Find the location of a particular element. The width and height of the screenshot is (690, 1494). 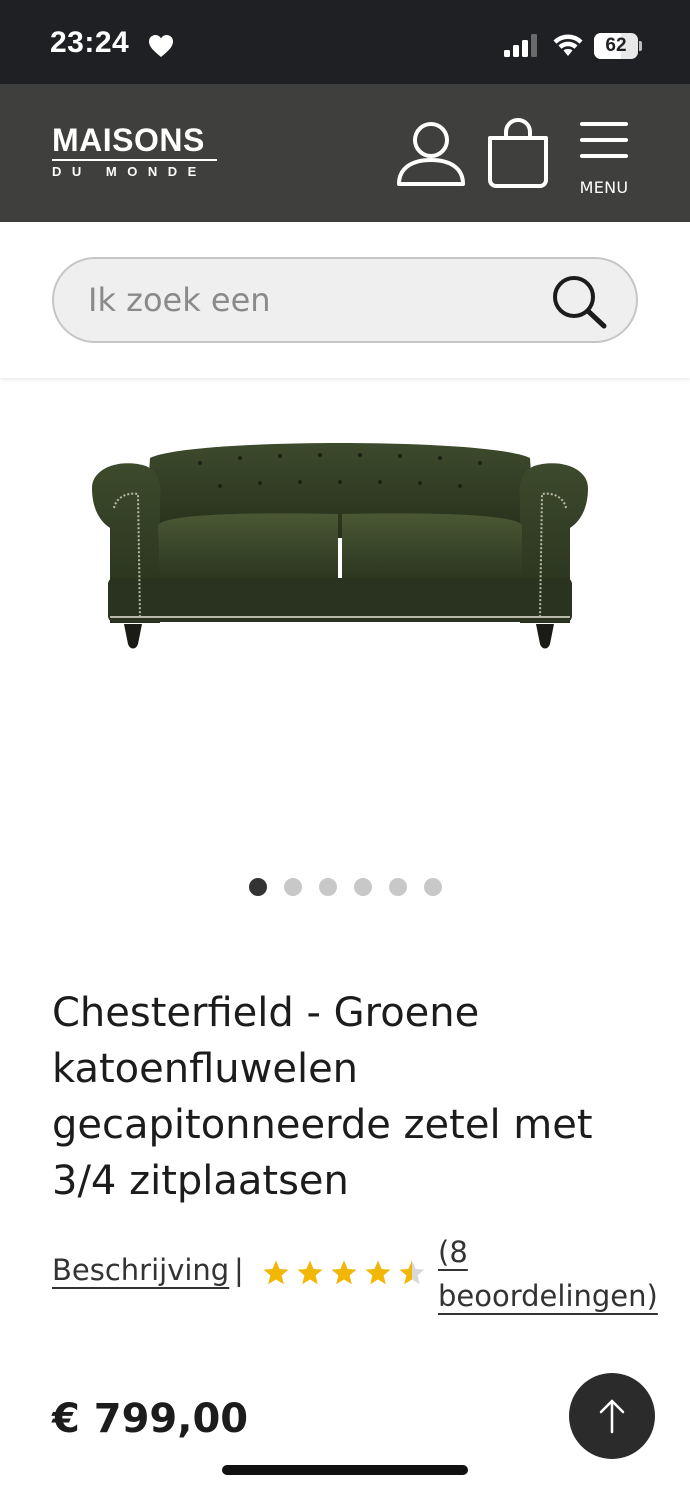

battery-level: 62 is located at coordinates (616, 45).